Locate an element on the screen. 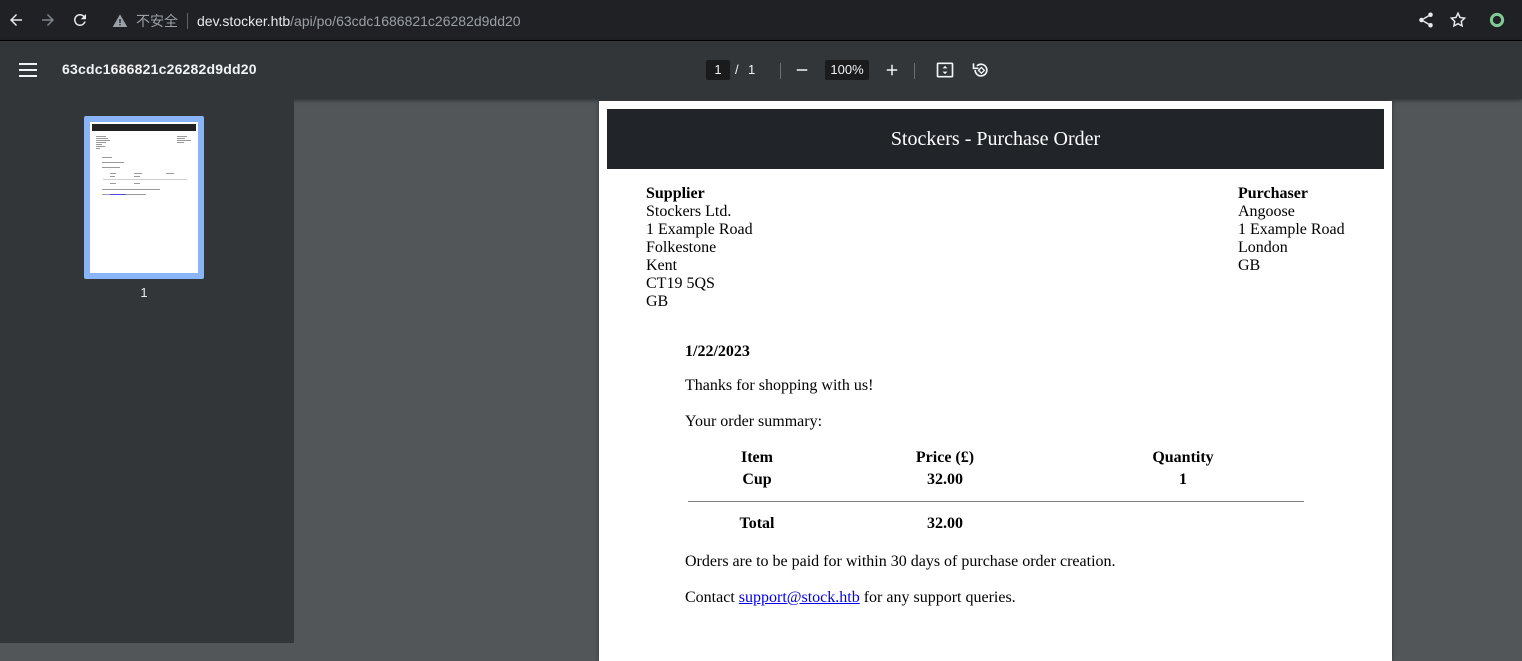 The width and height of the screenshot is (1522, 661). supplier-heading: Supplier is located at coordinates (675, 193).